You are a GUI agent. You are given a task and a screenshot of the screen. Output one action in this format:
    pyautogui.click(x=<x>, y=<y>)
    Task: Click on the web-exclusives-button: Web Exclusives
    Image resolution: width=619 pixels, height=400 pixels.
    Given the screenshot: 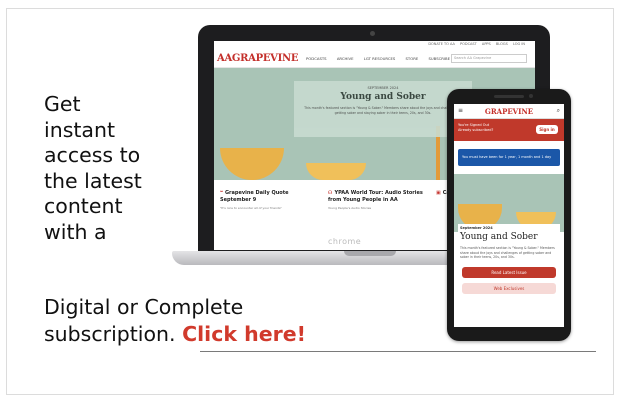 What is the action you would take?
    pyautogui.click(x=509, y=288)
    